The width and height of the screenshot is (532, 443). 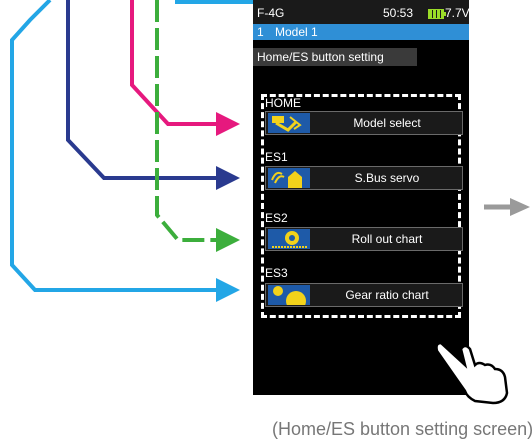 I want to click on es2-label: ES2, so click(x=276, y=218).